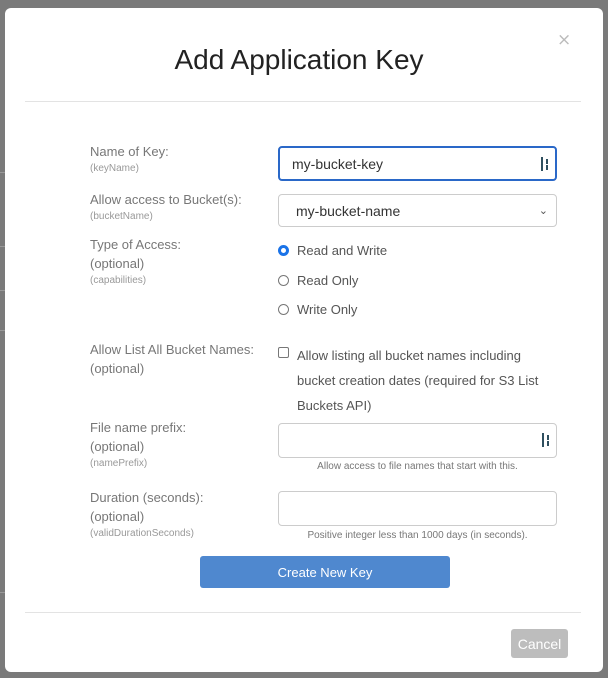 Image resolution: width=608 pixels, height=678 pixels. I want to click on radio-read-only: Read Only, so click(318, 280).